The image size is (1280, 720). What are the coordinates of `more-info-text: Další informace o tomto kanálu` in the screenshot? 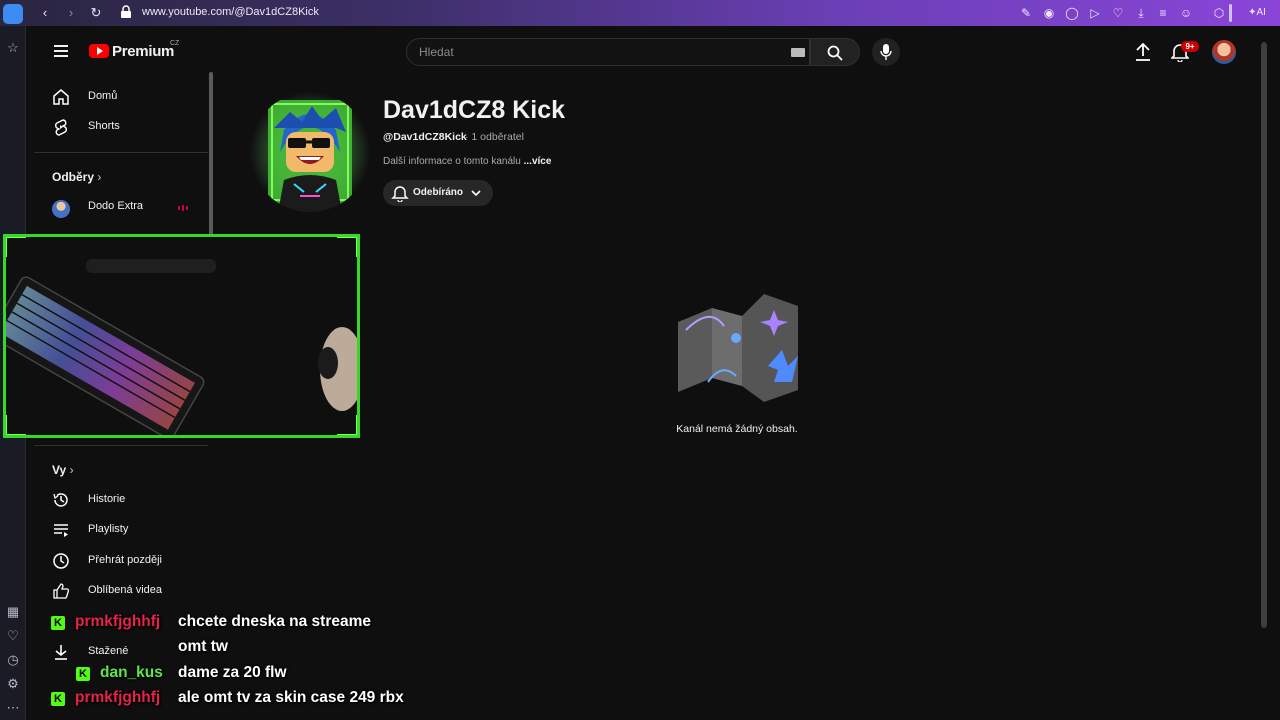 It's located at (452, 161).